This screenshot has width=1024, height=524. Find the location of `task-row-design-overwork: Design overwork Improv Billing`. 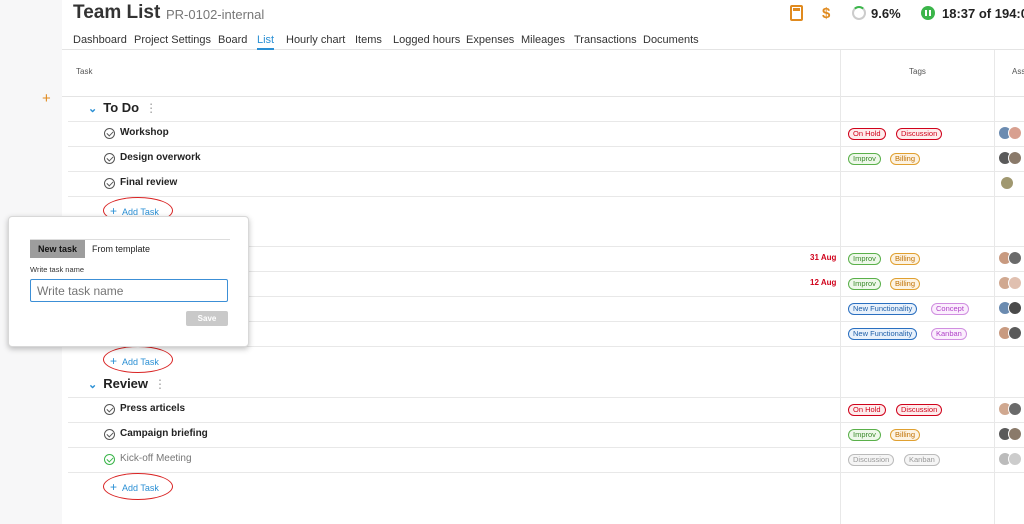

task-row-design-overwork: Design overwork Improv Billing is located at coordinates (546, 158).